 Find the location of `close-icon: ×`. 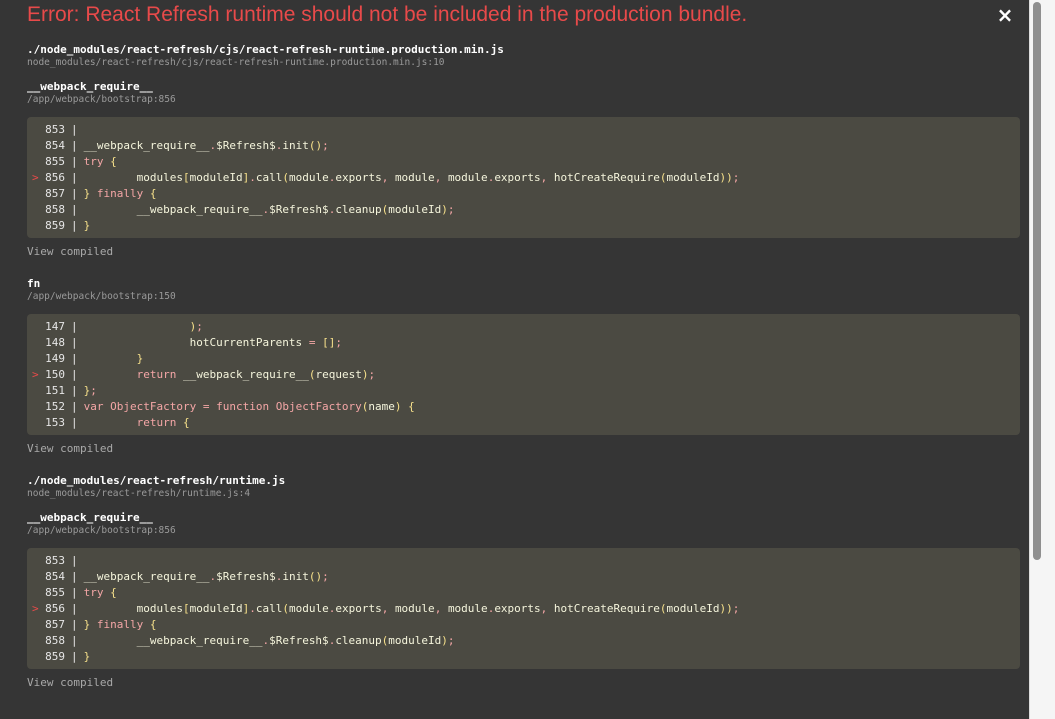

close-icon: × is located at coordinates (1005, 15).